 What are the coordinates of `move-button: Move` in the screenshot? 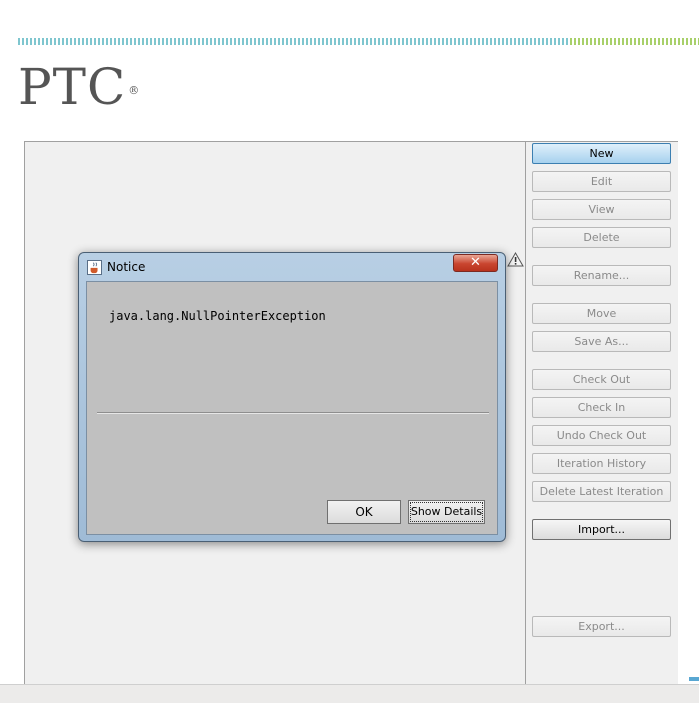 It's located at (601, 313).